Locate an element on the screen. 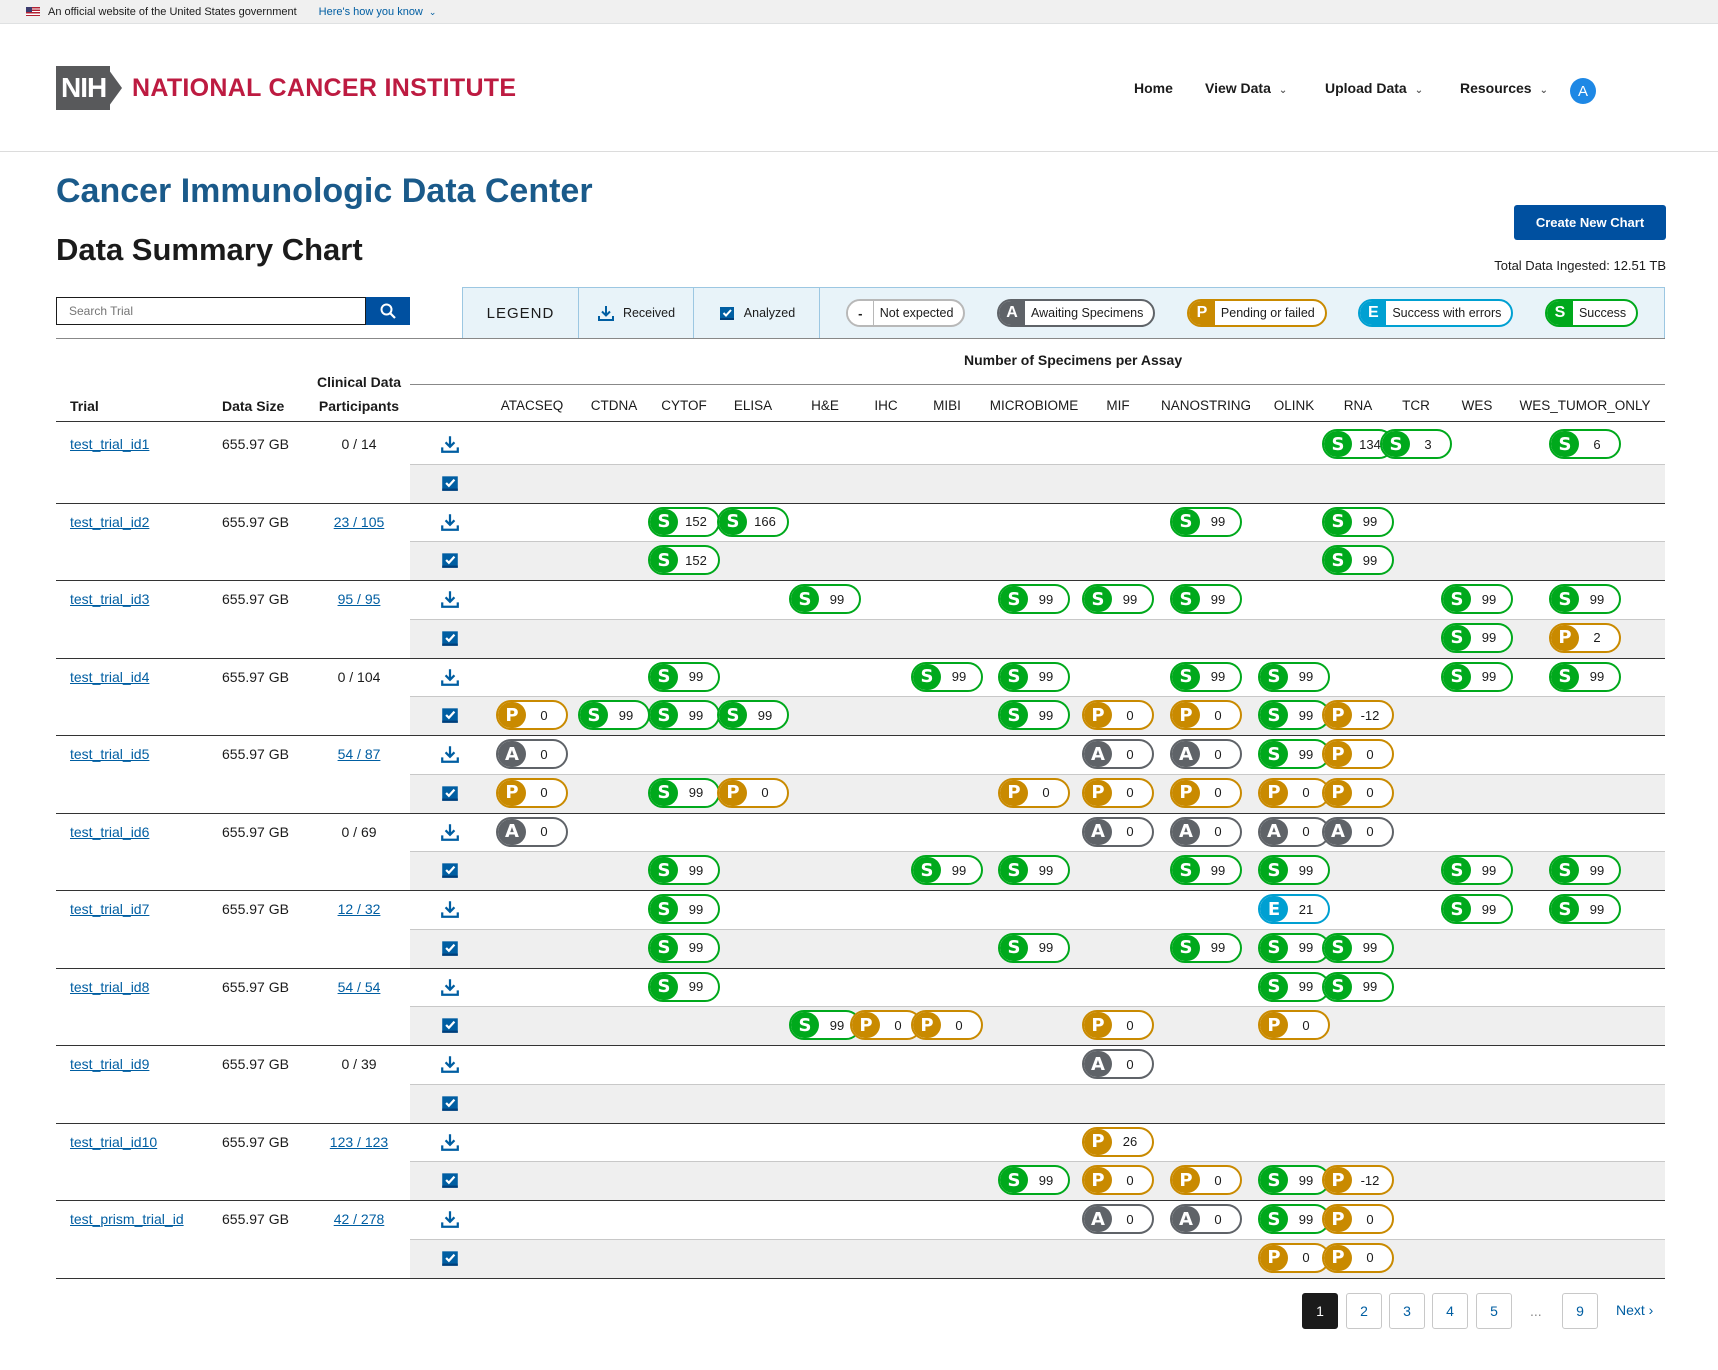  trial-link: test_trial_id10 is located at coordinates (113, 1142).